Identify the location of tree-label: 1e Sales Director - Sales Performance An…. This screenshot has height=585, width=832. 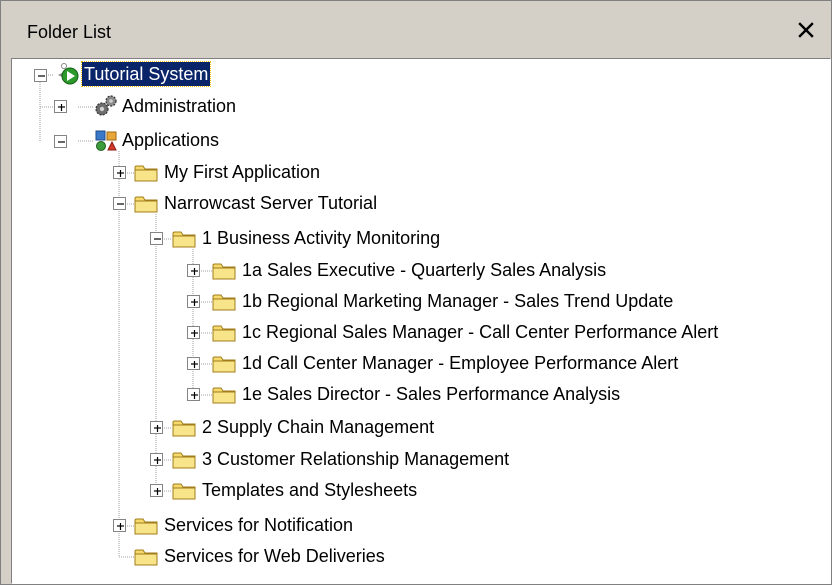
(431, 394).